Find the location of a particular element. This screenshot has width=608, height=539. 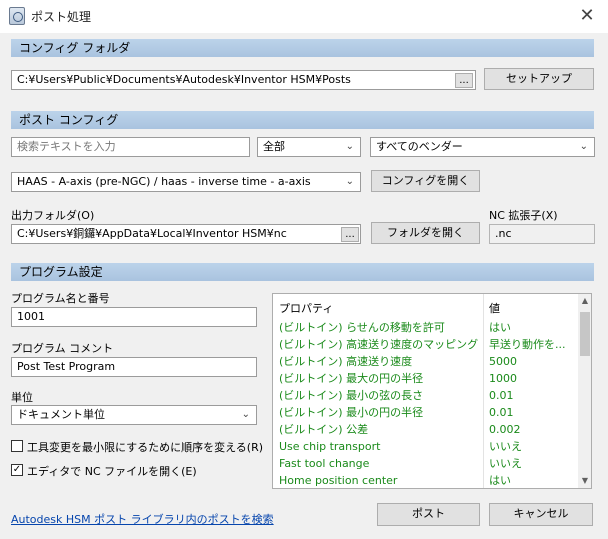

property-row: (ビルトイン) 公差 0.002 is located at coordinates (425, 429).